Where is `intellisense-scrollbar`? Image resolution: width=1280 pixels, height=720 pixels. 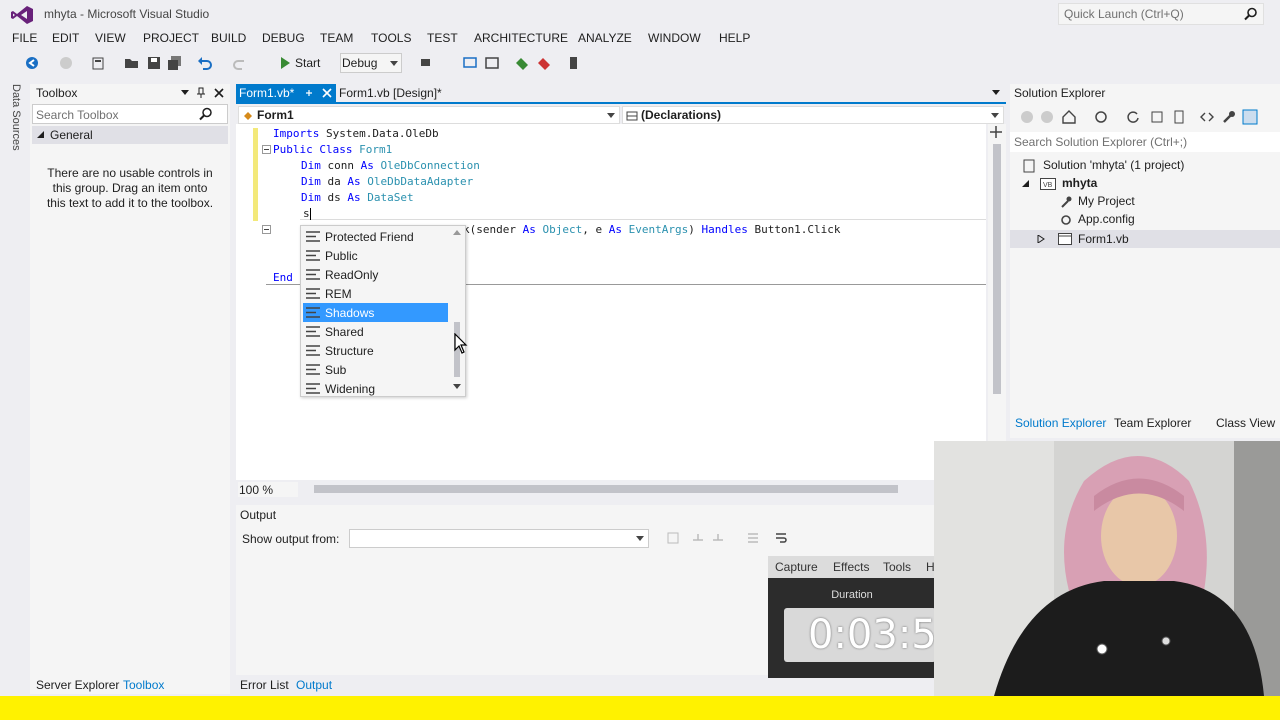 intellisense-scrollbar is located at coordinates (457, 312).